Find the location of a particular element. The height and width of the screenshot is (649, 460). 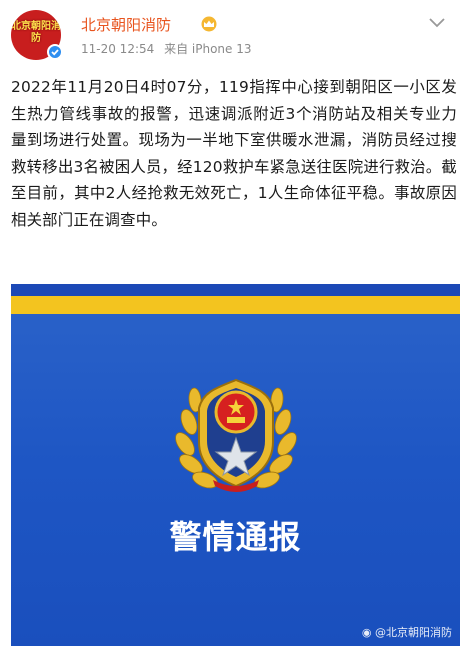

image-watermark: ◉ @北京朝阳消防 is located at coordinates (407, 632).